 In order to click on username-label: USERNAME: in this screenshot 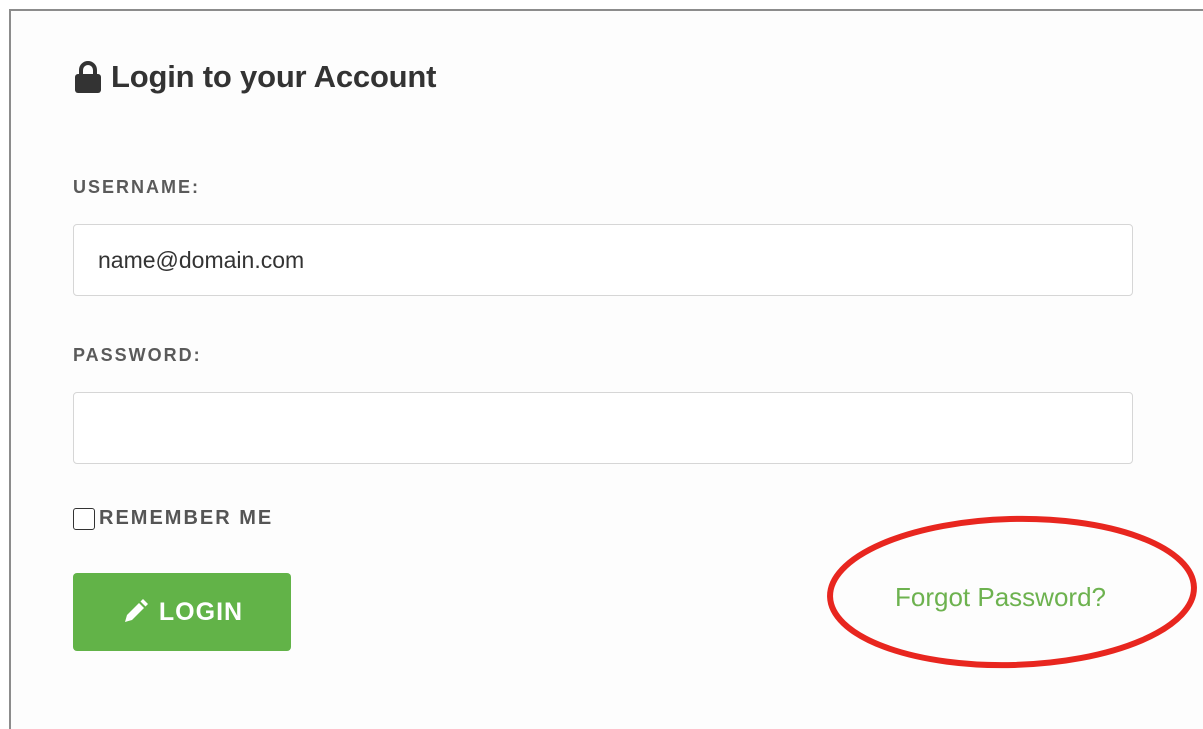, I will do `click(137, 187)`.